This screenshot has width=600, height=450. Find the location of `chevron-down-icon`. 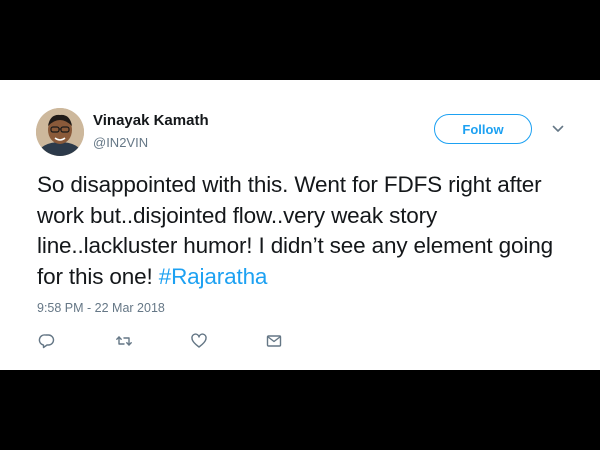

chevron-down-icon is located at coordinates (558, 129).